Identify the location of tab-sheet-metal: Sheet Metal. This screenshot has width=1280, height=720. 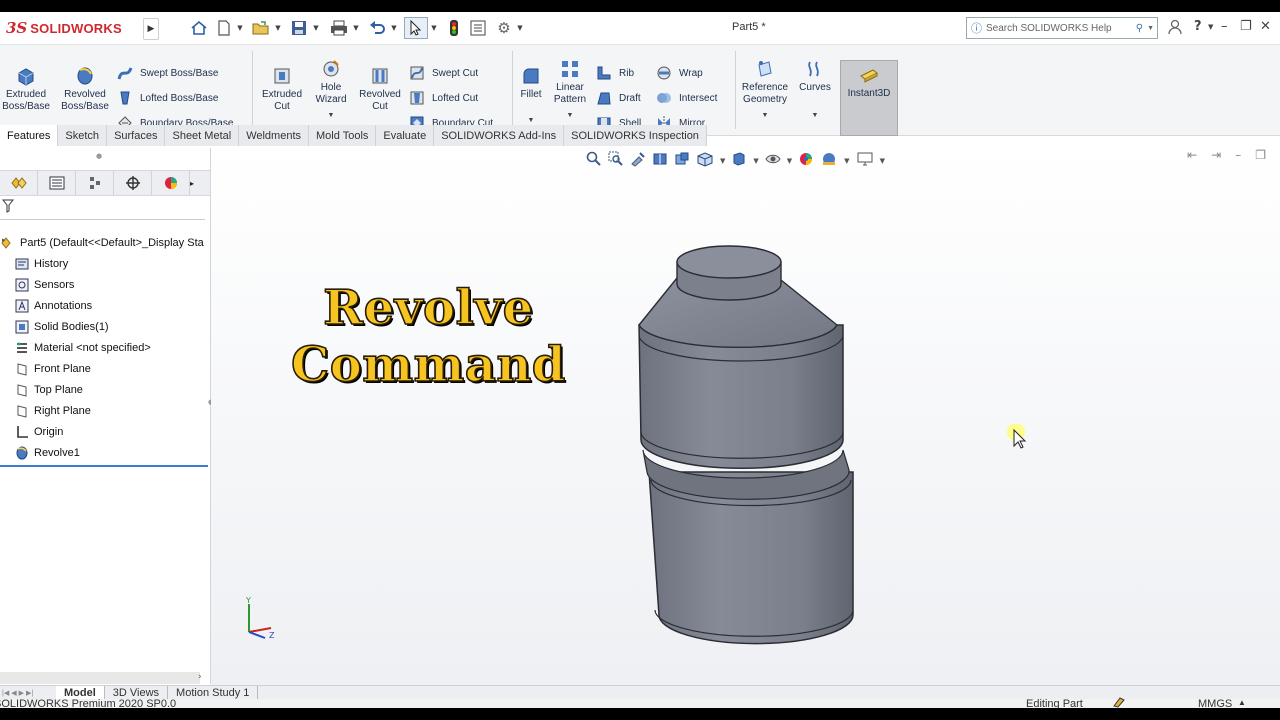
(202, 135).